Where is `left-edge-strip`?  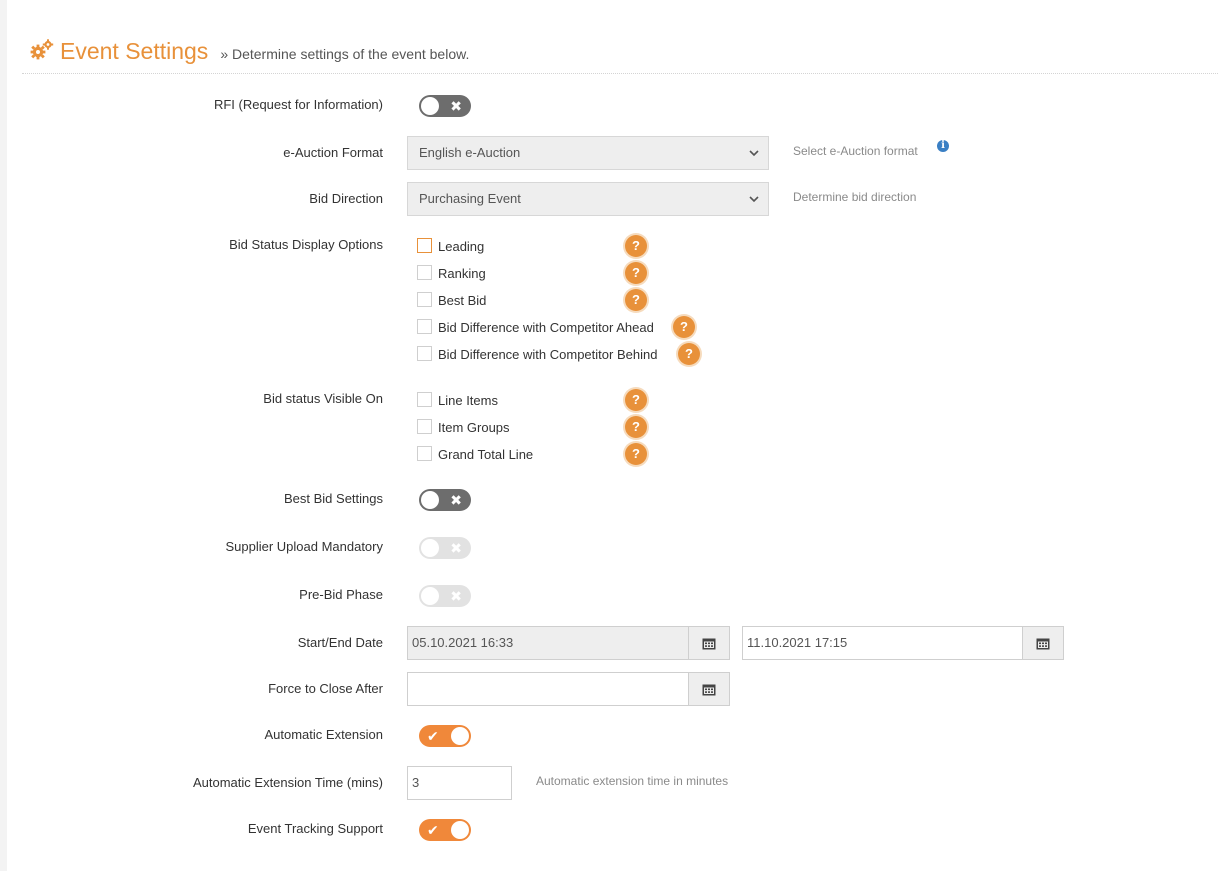 left-edge-strip is located at coordinates (3, 435).